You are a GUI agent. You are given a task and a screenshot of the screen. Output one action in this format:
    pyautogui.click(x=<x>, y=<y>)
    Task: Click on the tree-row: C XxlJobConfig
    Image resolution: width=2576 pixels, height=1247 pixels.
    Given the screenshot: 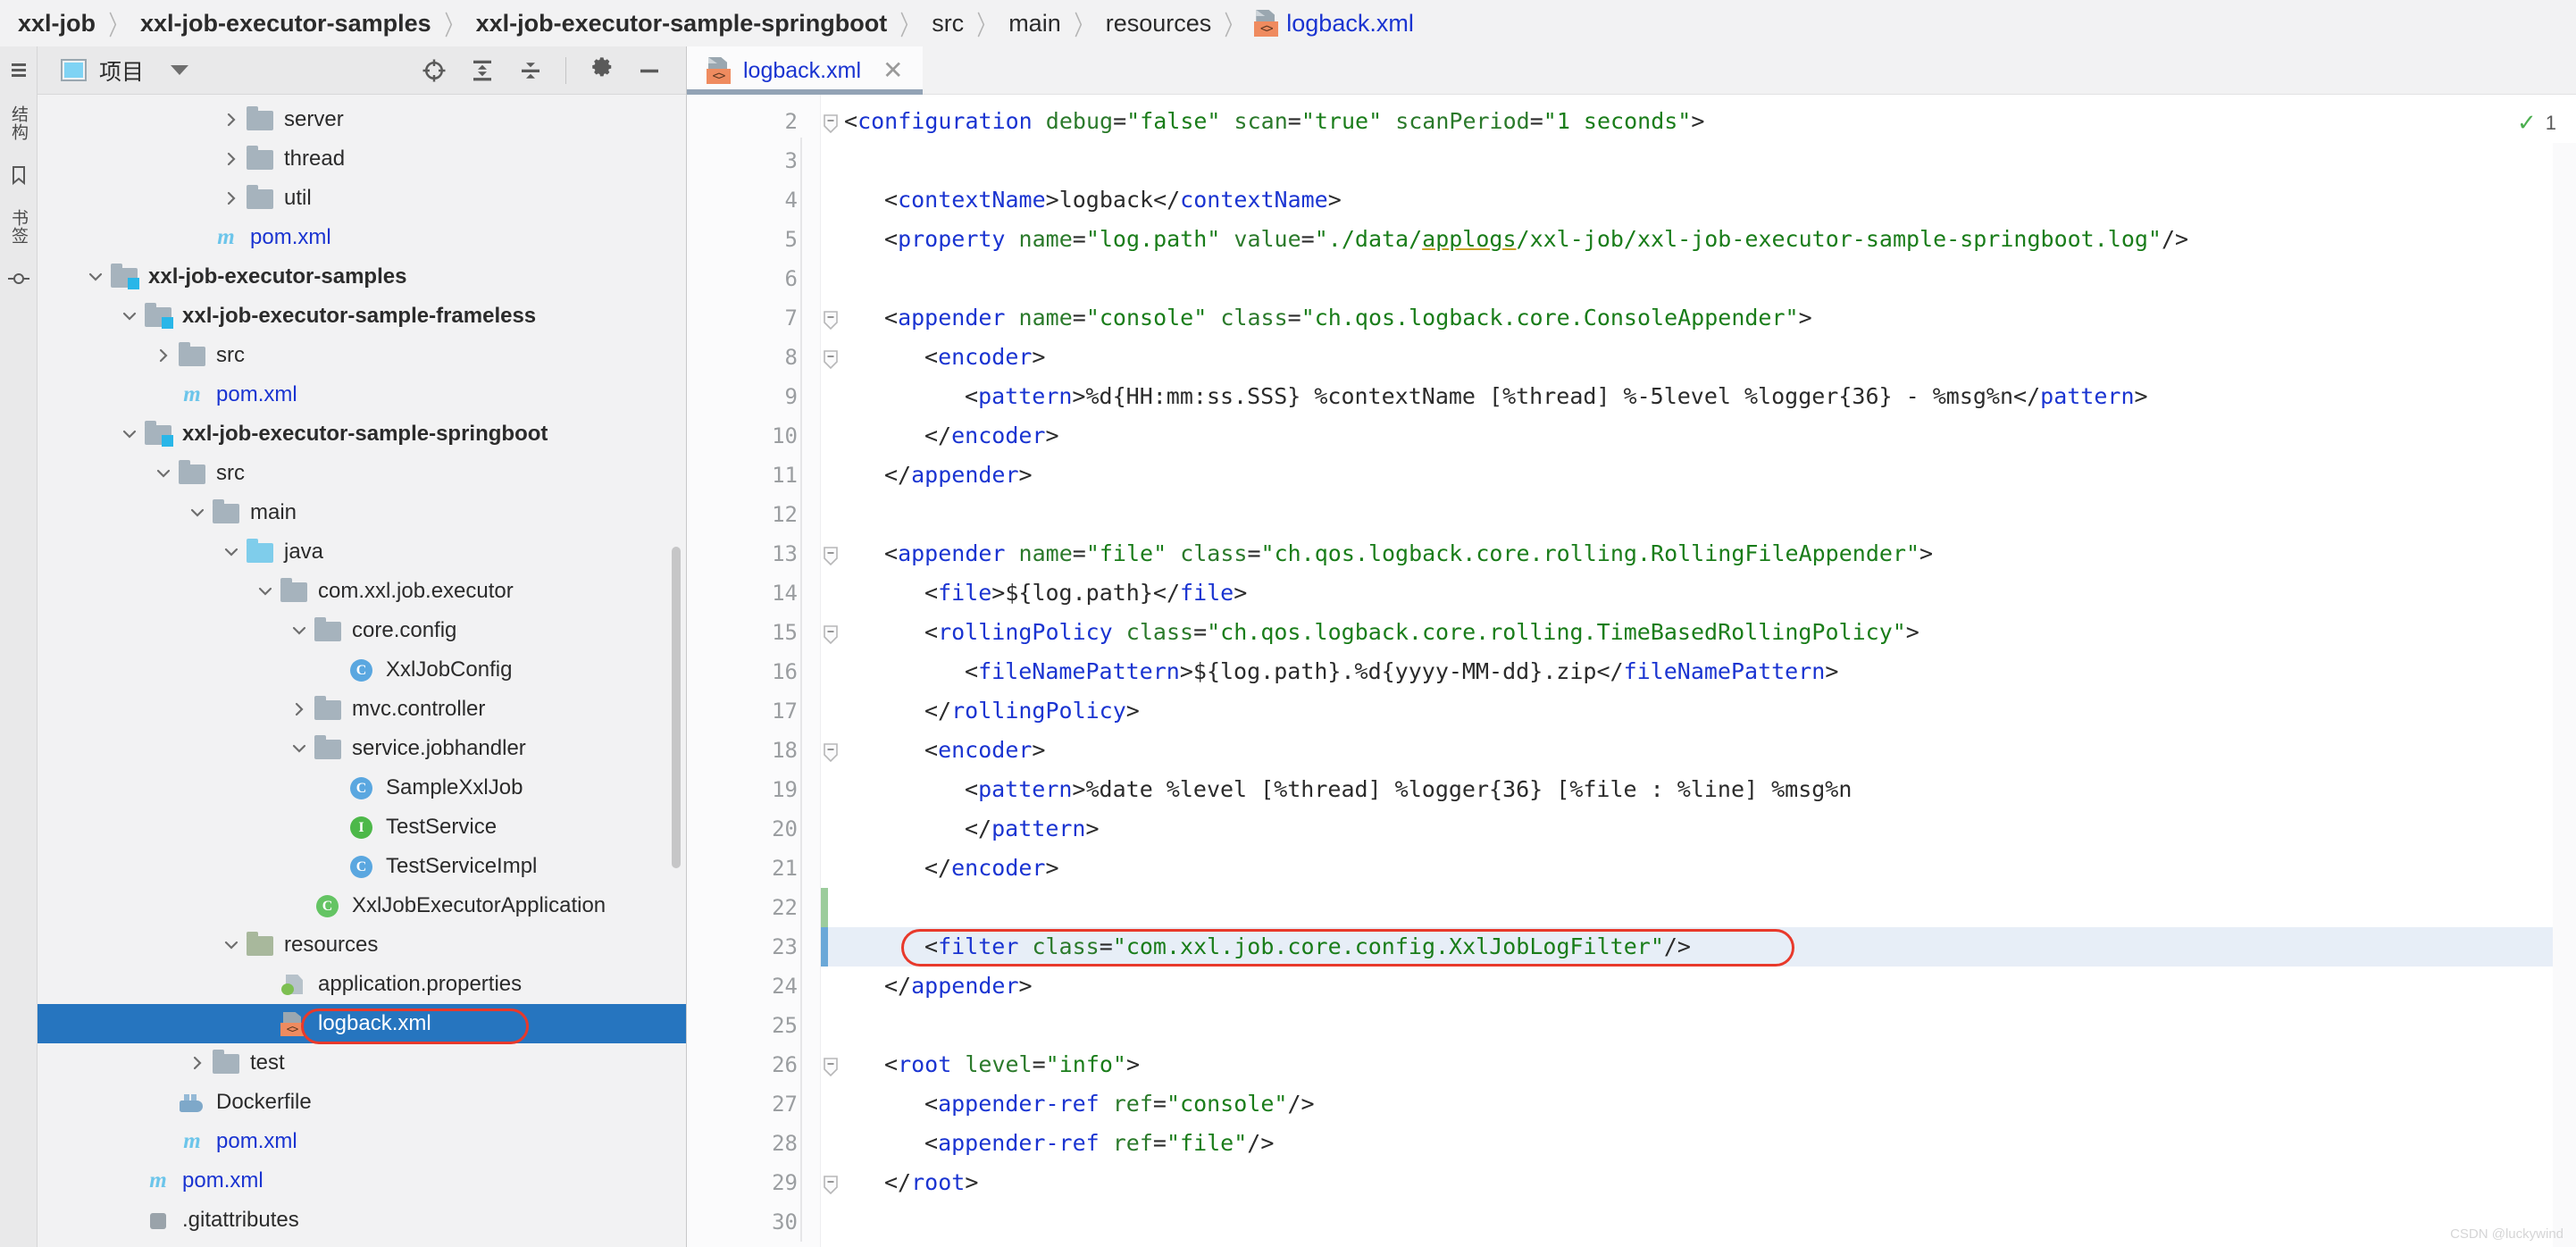 What is the action you would take?
    pyautogui.click(x=362, y=670)
    